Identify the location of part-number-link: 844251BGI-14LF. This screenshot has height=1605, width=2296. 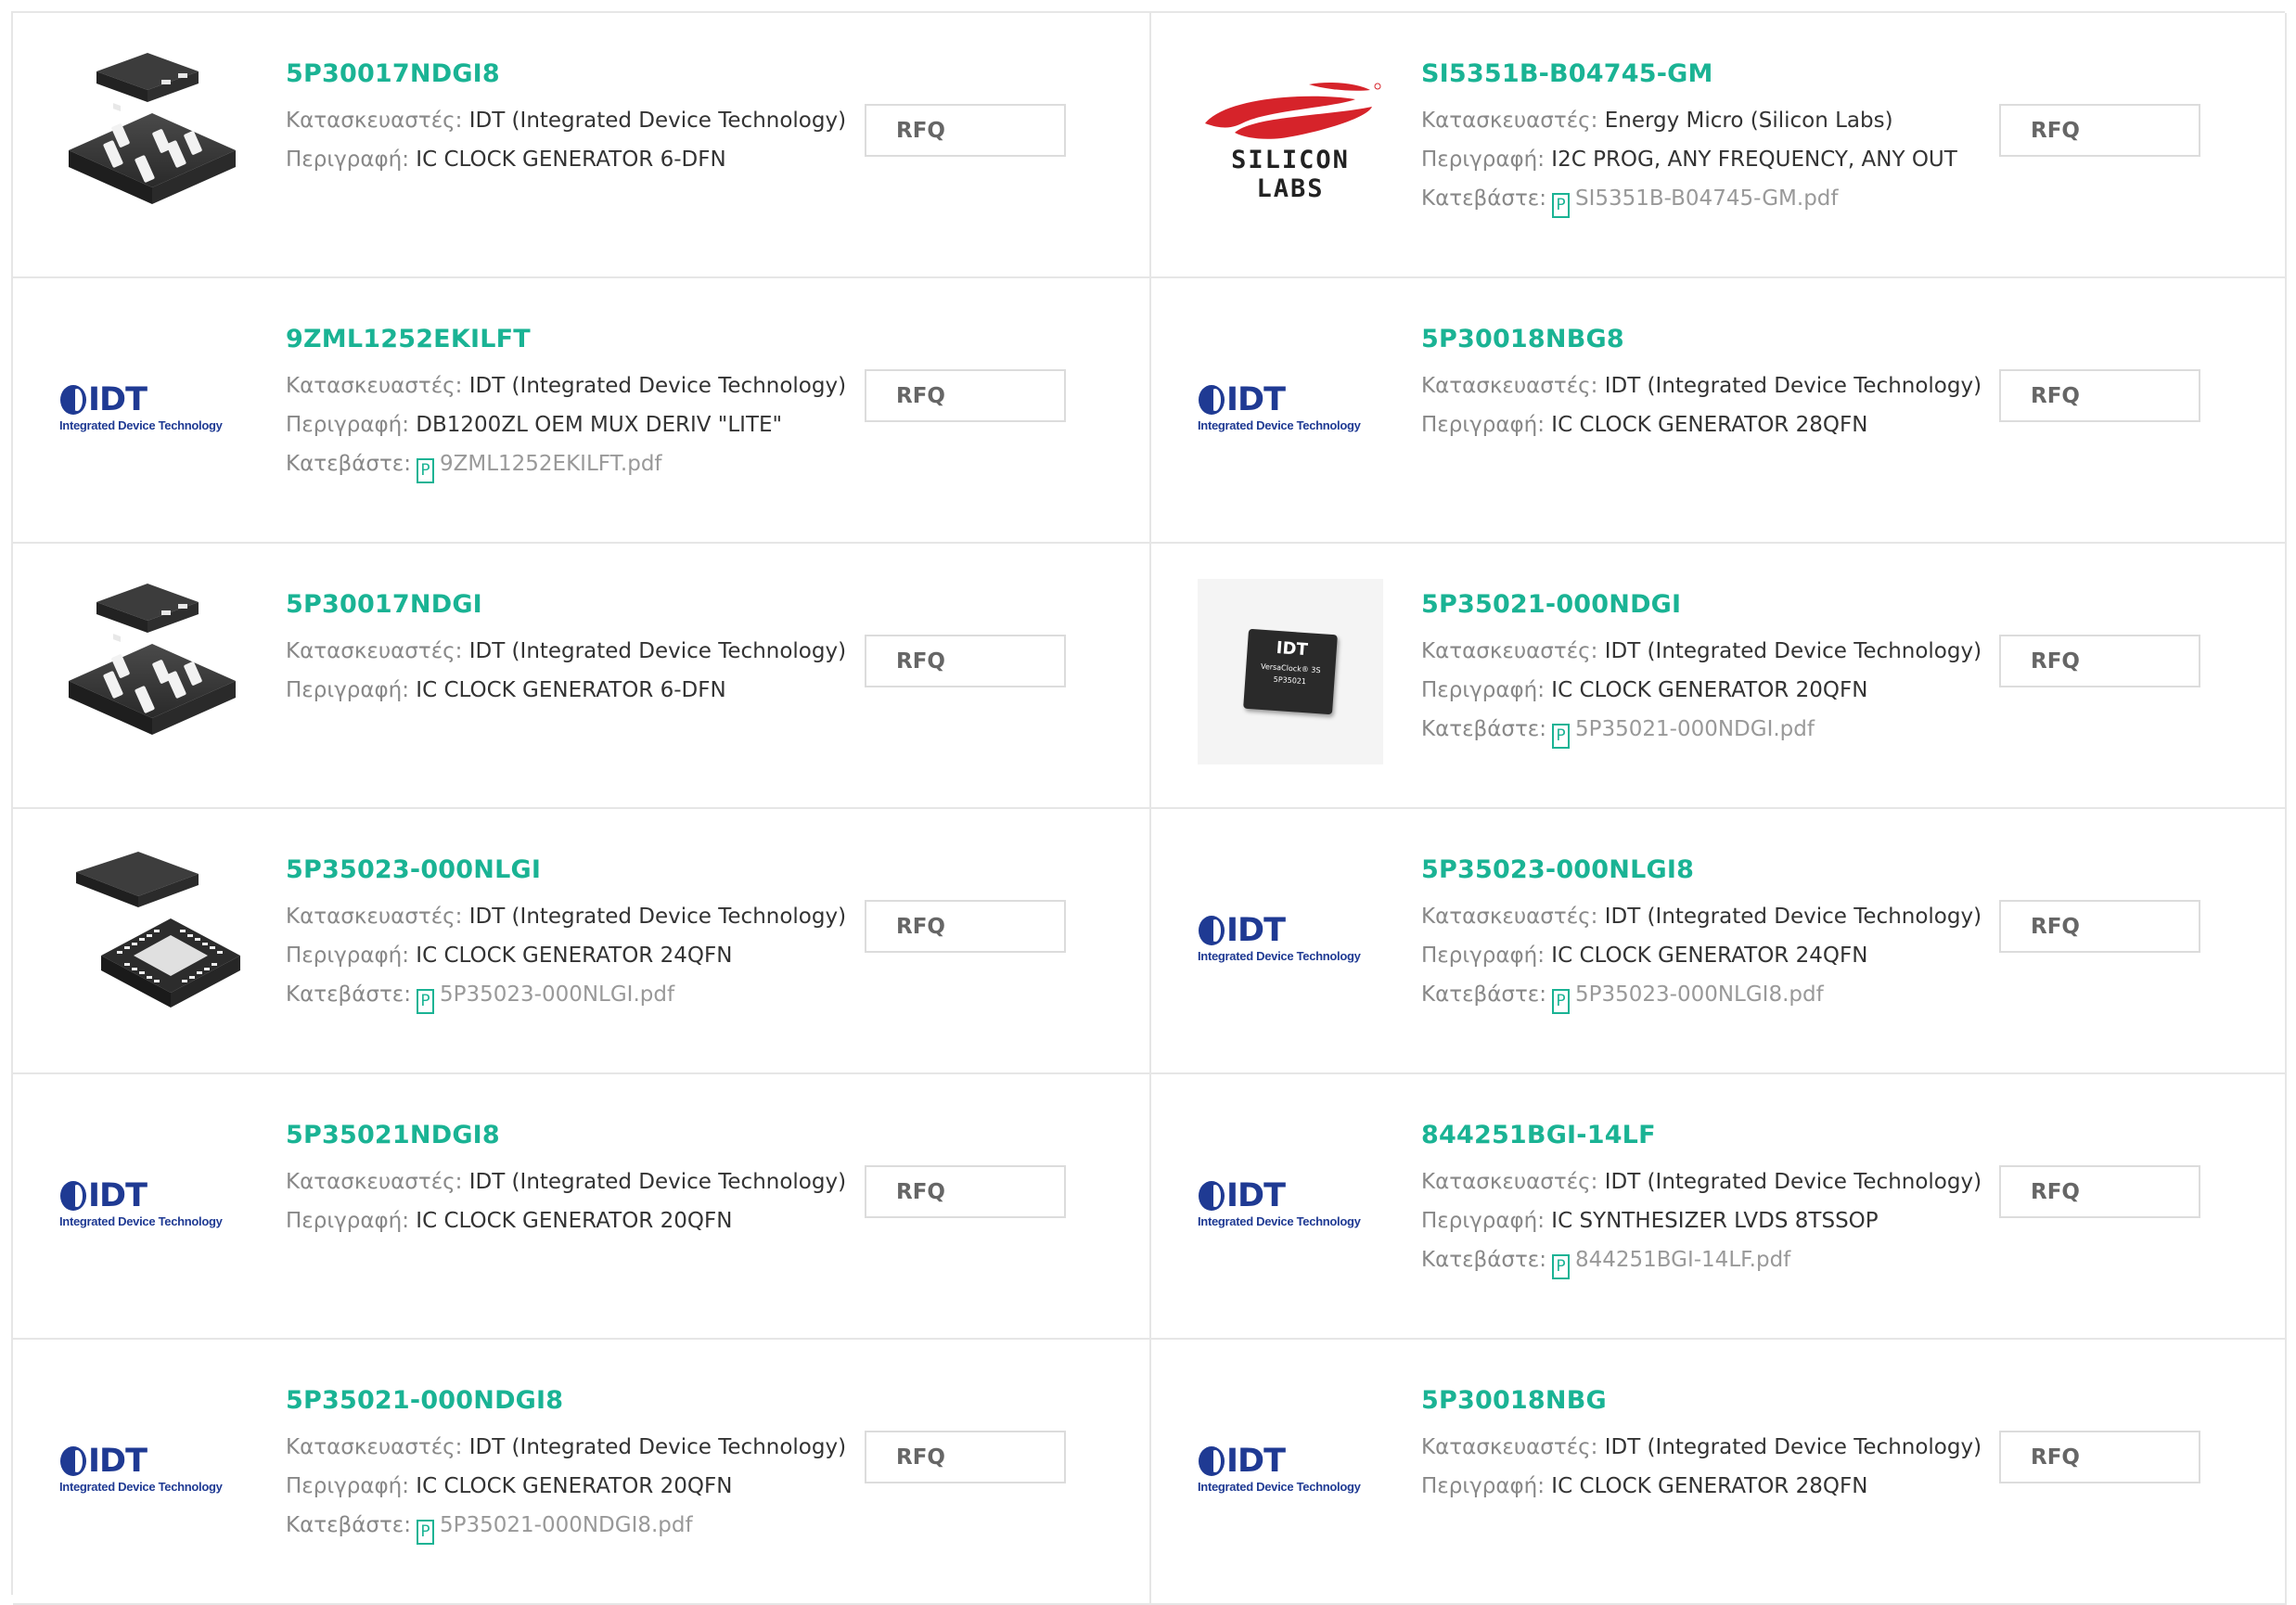
(1676, 1135).